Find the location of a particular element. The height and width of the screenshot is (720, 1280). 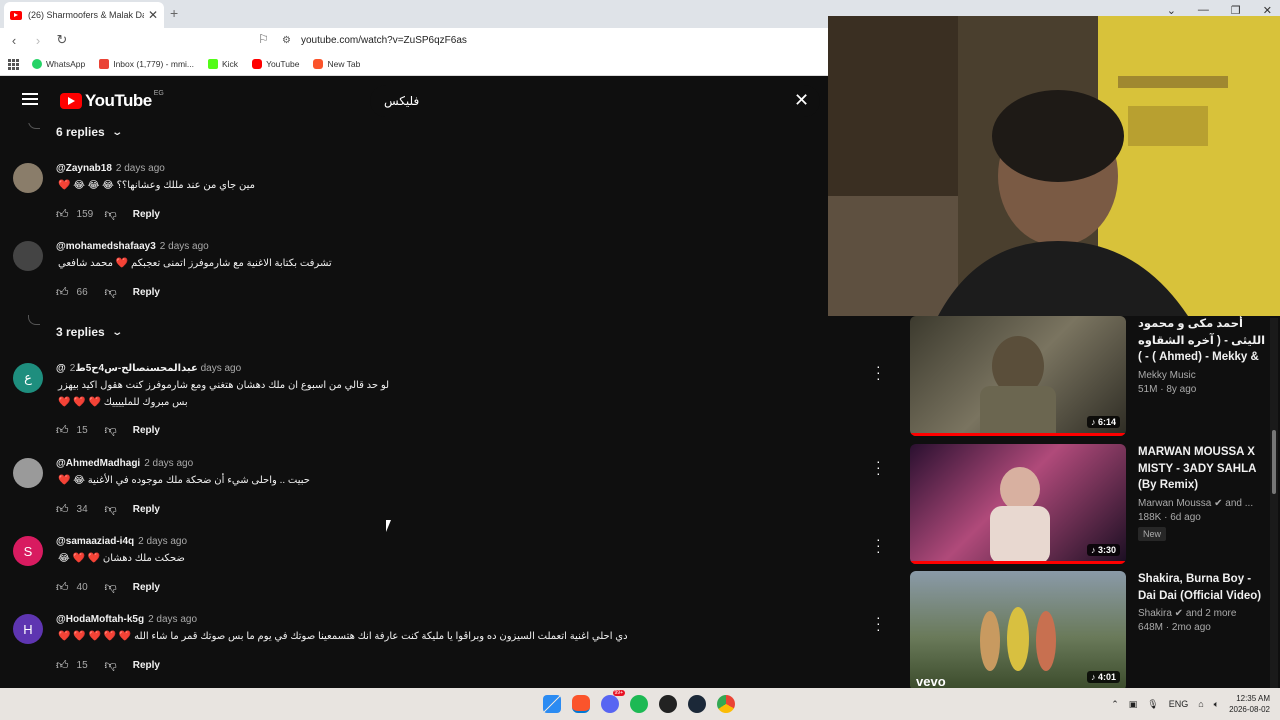

page-scrollbar is located at coordinates (1274, 503).